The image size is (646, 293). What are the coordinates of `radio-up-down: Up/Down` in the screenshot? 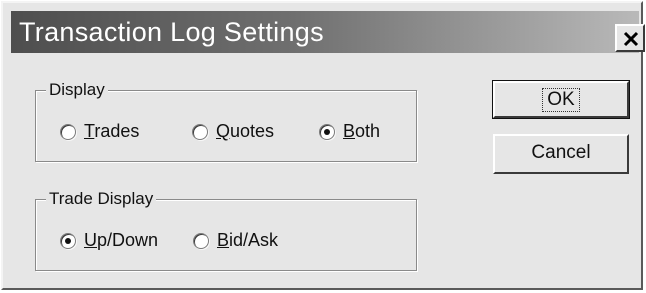 It's located at (109, 240).